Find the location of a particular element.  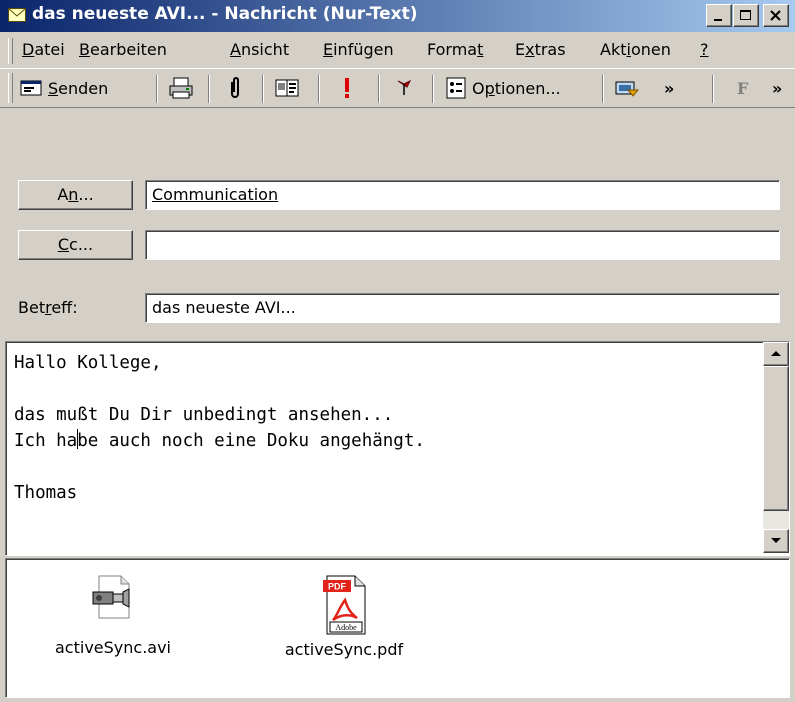

menu-format: Format is located at coordinates (455, 49).